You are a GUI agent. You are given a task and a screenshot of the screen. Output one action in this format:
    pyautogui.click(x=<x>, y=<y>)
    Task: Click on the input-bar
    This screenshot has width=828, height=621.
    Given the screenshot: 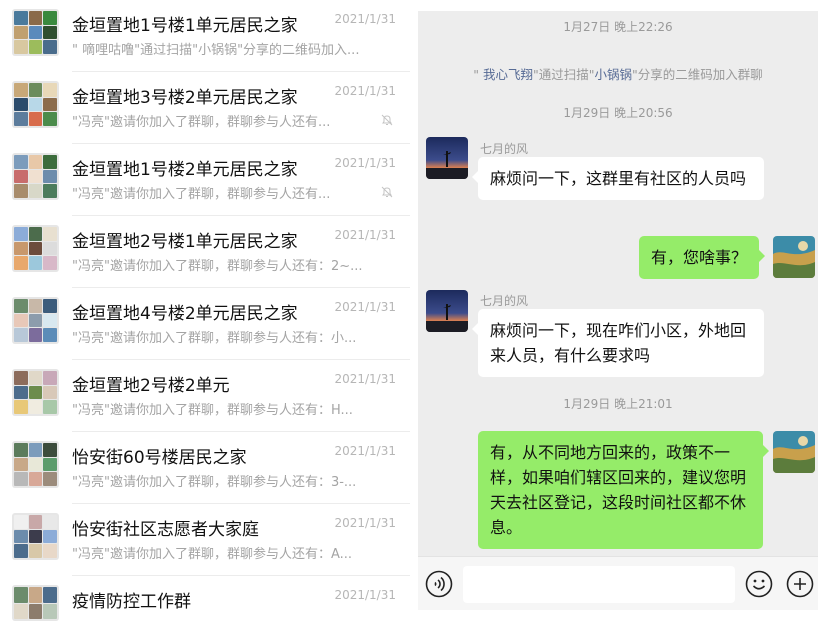 What is the action you would take?
    pyautogui.click(x=618, y=583)
    